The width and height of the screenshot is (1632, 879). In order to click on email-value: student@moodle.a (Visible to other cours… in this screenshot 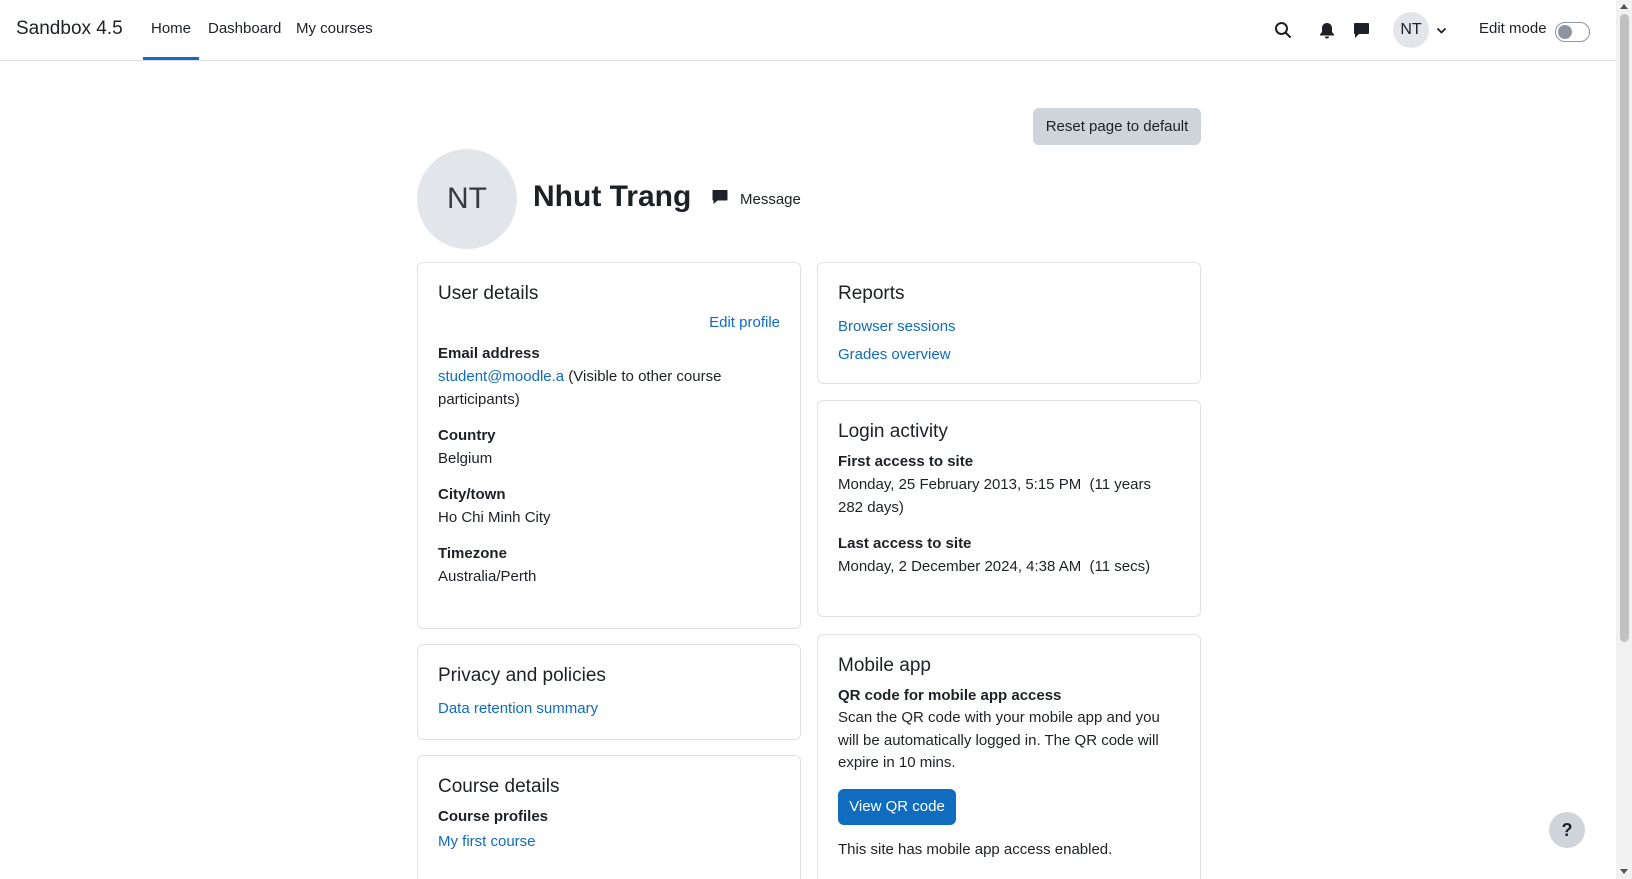, I will do `click(609, 388)`.